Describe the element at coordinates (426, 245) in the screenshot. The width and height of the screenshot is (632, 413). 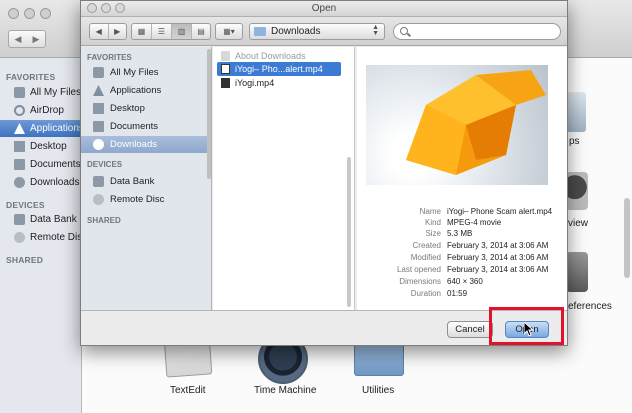
I see `metadata-key: Created` at that location.